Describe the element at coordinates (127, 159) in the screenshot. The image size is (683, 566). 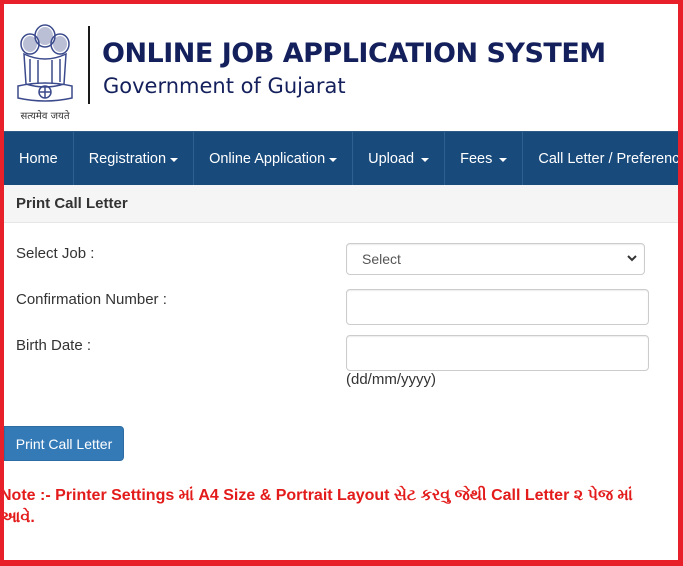
I see `nav-registration-label: Registration` at that location.